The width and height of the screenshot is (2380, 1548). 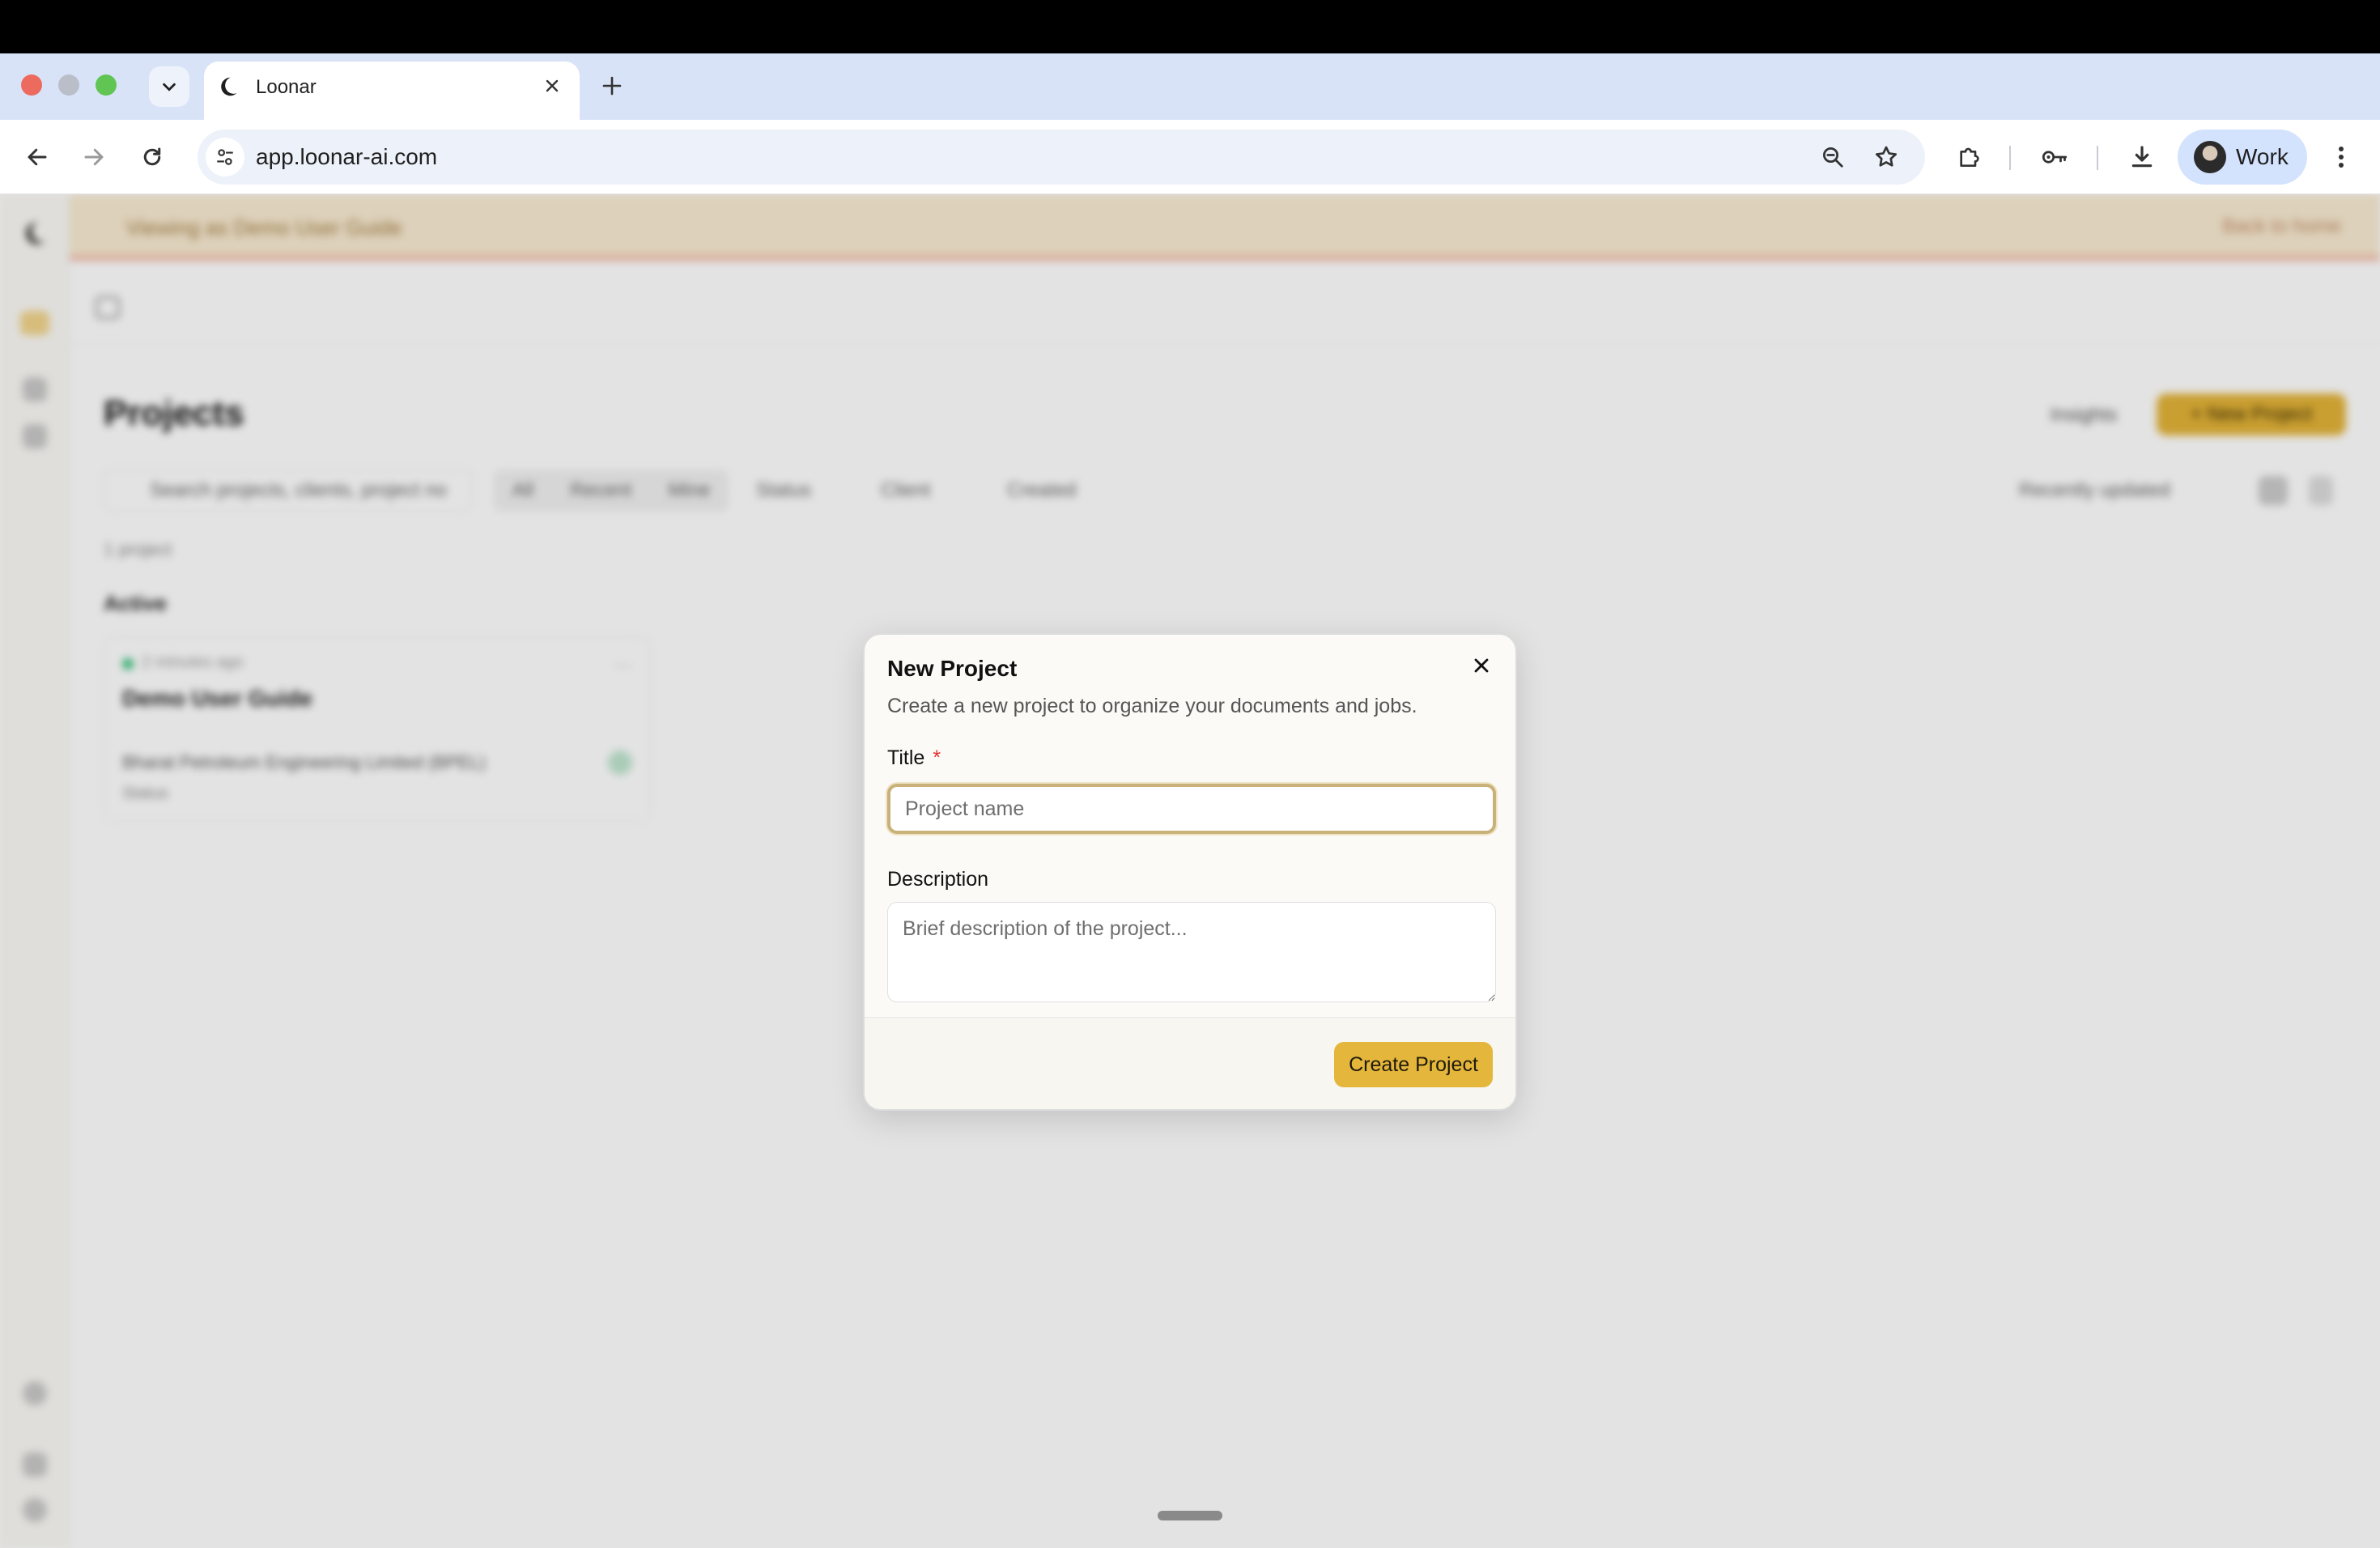 I want to click on screen-top-bar, so click(x=1190, y=27).